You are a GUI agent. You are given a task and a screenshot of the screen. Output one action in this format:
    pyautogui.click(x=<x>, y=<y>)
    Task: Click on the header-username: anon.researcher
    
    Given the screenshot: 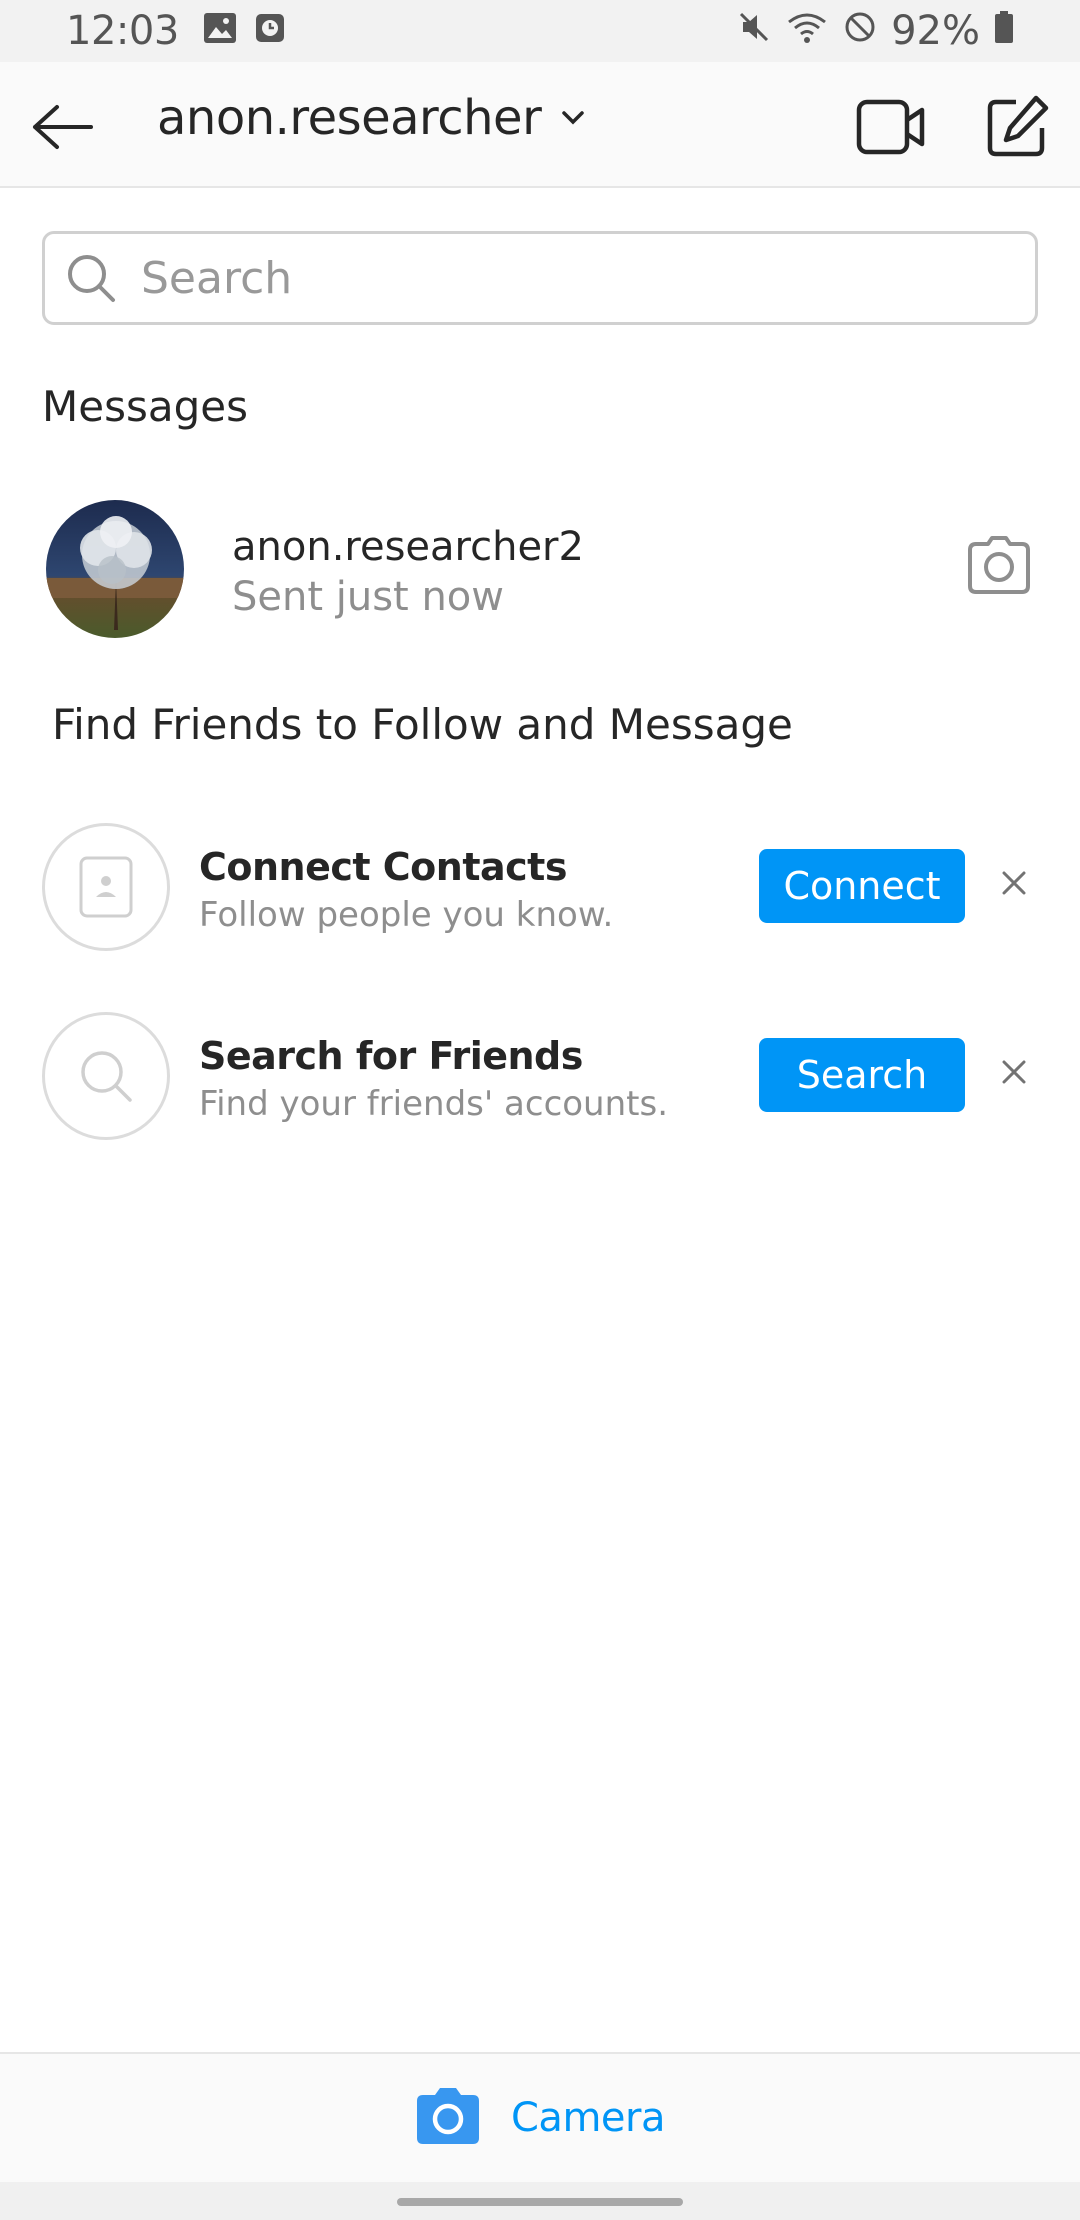 What is the action you would take?
    pyautogui.click(x=349, y=118)
    